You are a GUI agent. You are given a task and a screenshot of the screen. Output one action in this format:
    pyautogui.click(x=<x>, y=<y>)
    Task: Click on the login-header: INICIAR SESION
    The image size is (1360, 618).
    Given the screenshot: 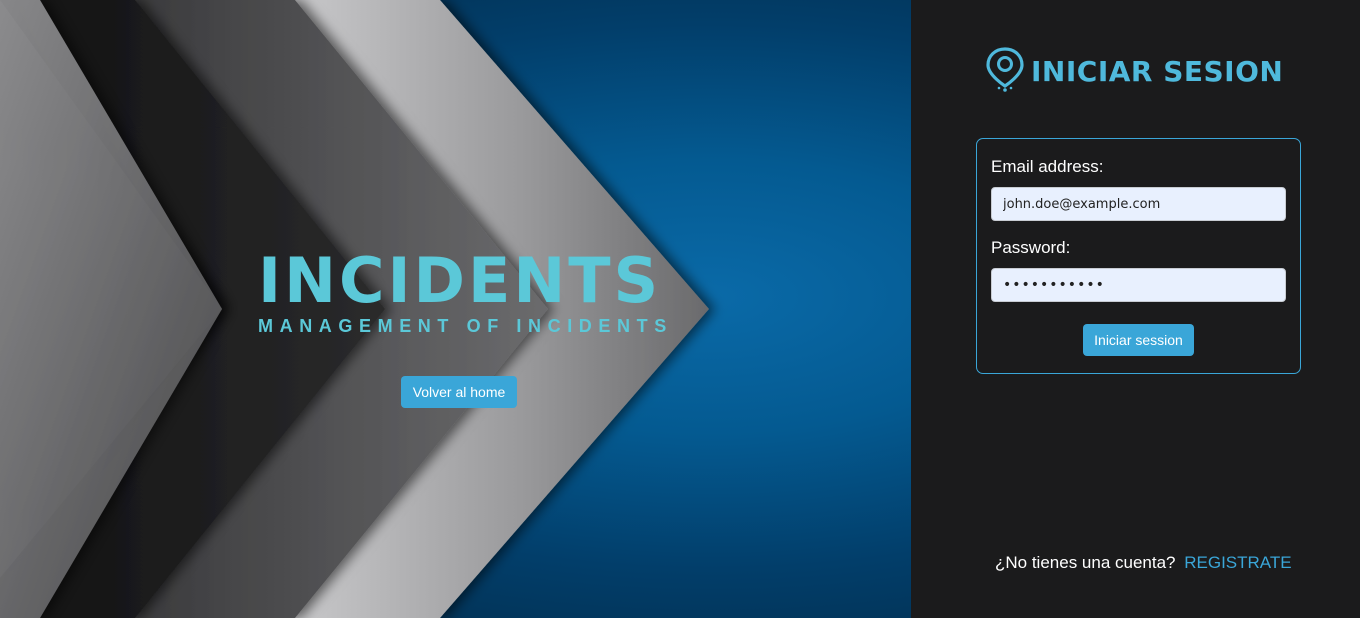 What is the action you would take?
    pyautogui.click(x=1134, y=71)
    